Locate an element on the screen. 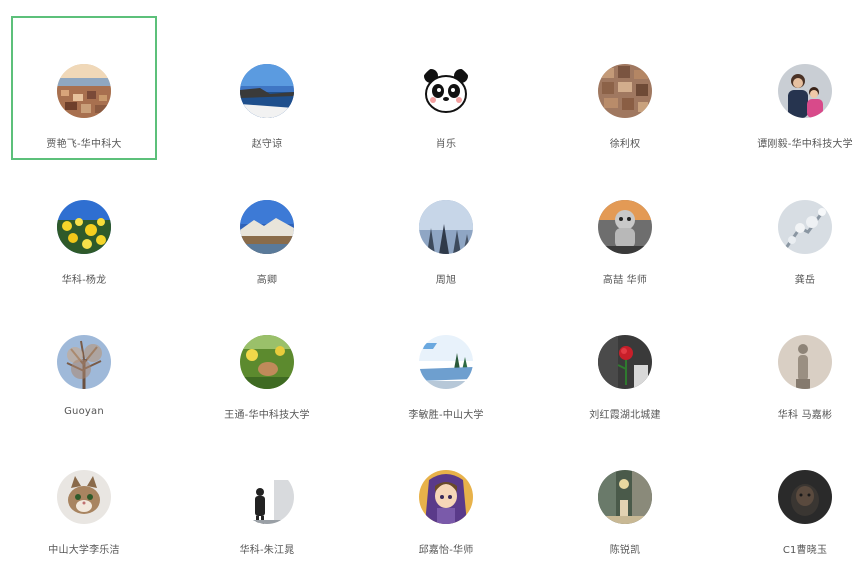  contact-card: 徐利权 is located at coordinates (625, 88).